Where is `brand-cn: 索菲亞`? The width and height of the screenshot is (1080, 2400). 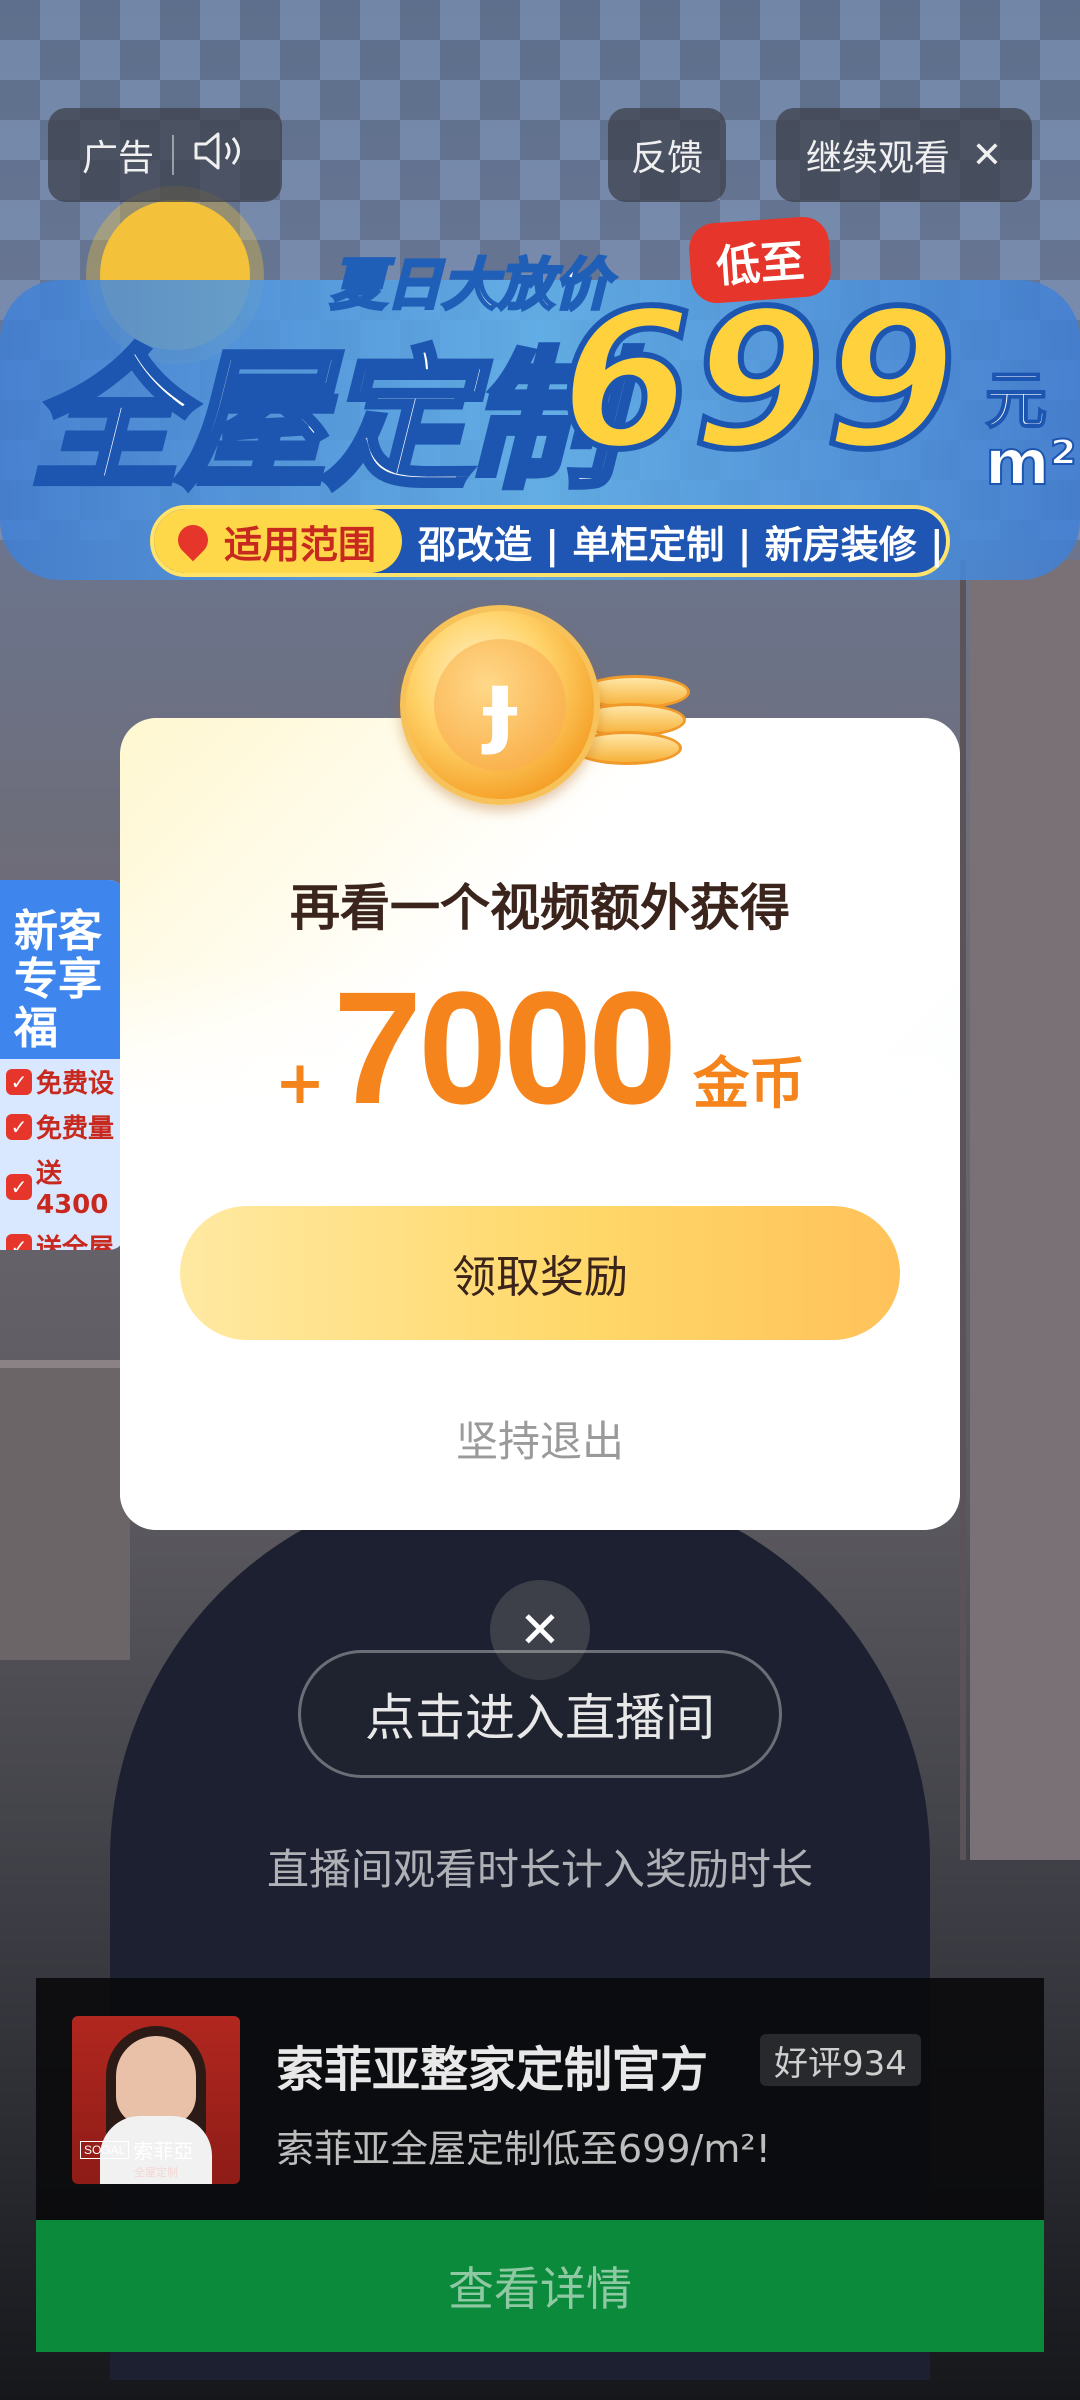 brand-cn: 索菲亞 is located at coordinates (163, 2151).